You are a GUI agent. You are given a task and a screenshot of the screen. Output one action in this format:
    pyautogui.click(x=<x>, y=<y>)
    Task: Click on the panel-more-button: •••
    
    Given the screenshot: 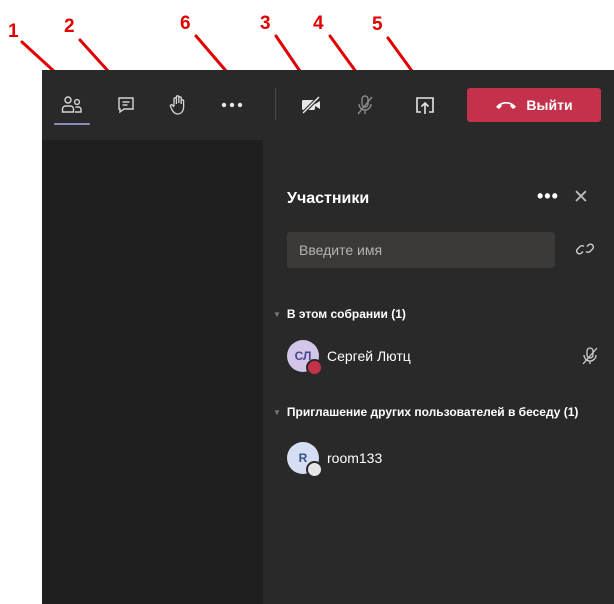 What is the action you would take?
    pyautogui.click(x=548, y=196)
    